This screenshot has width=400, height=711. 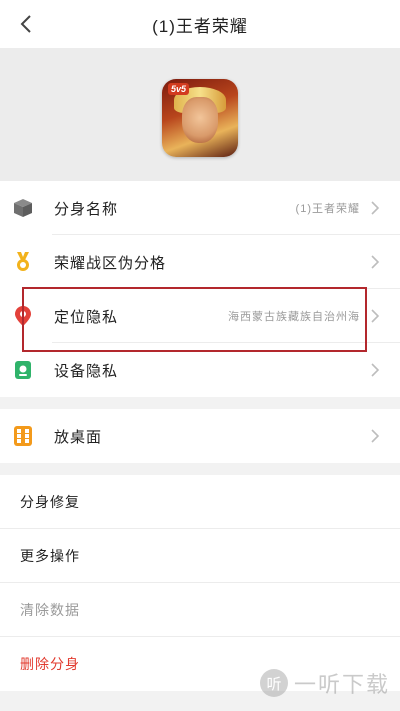 I want to click on setting-value: 海西蒙古族藏族自治州海, so click(x=294, y=317).